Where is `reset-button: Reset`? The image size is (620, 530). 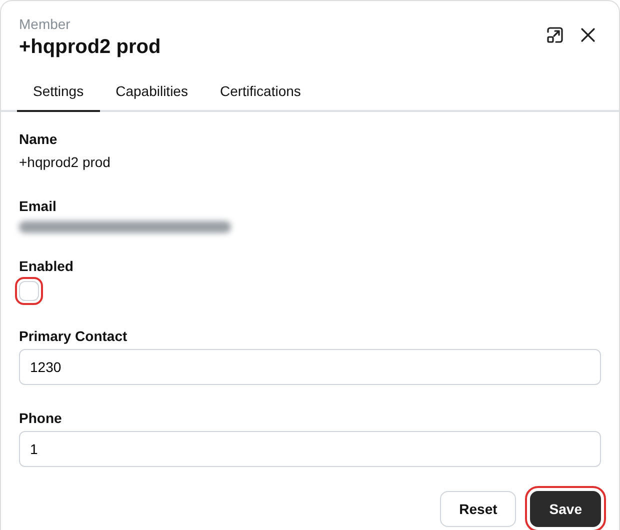
reset-button: Reset is located at coordinates (478, 509).